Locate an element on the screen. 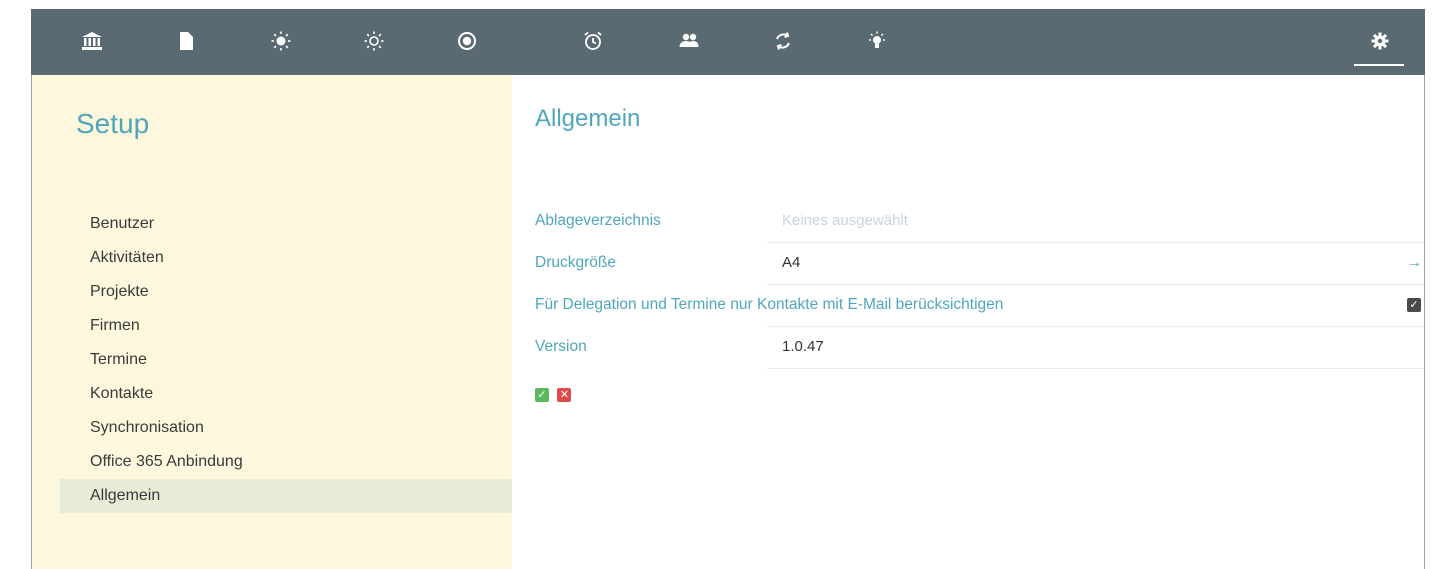 The width and height of the screenshot is (1433, 569). delegation-field is located at coordinates (1095, 305).